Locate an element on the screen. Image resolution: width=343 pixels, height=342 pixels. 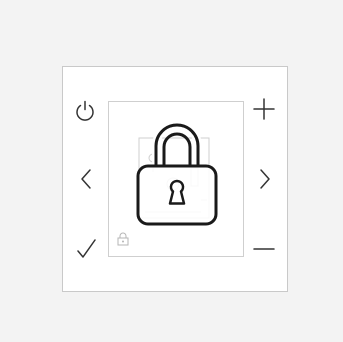
power-button is located at coordinates (85, 111).